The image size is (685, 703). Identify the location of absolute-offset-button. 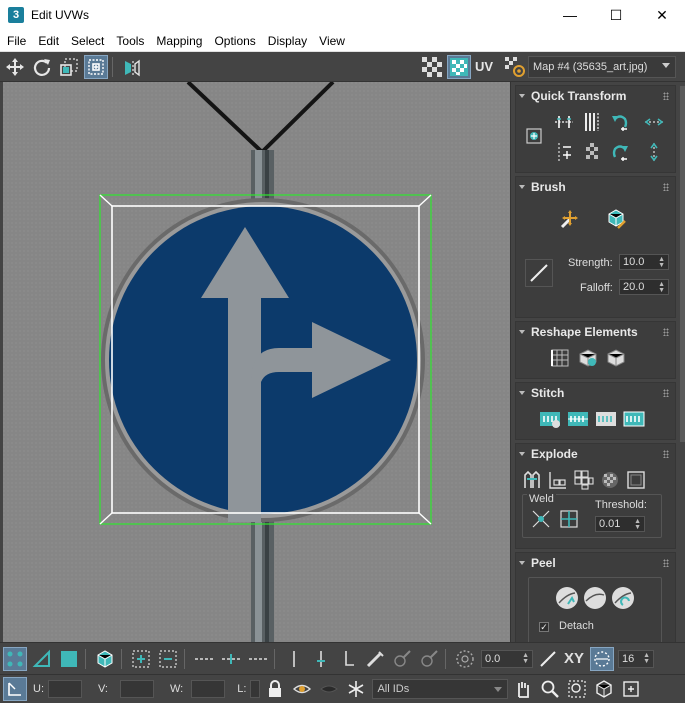
(15, 689).